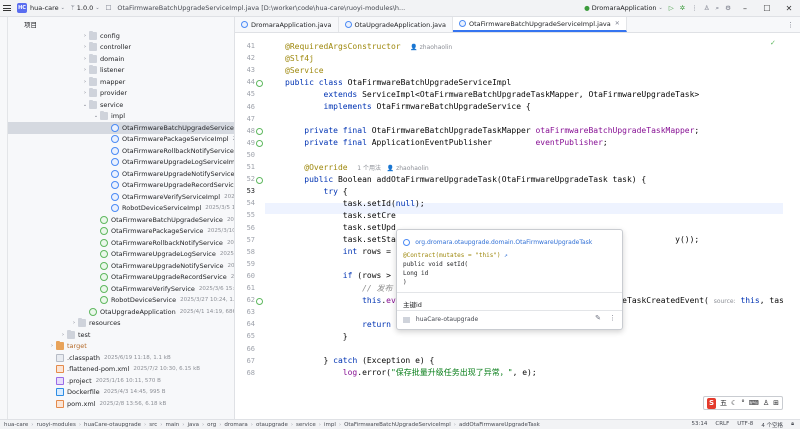  I want to click on more-actions-icon: ⋮, so click(694, 8).